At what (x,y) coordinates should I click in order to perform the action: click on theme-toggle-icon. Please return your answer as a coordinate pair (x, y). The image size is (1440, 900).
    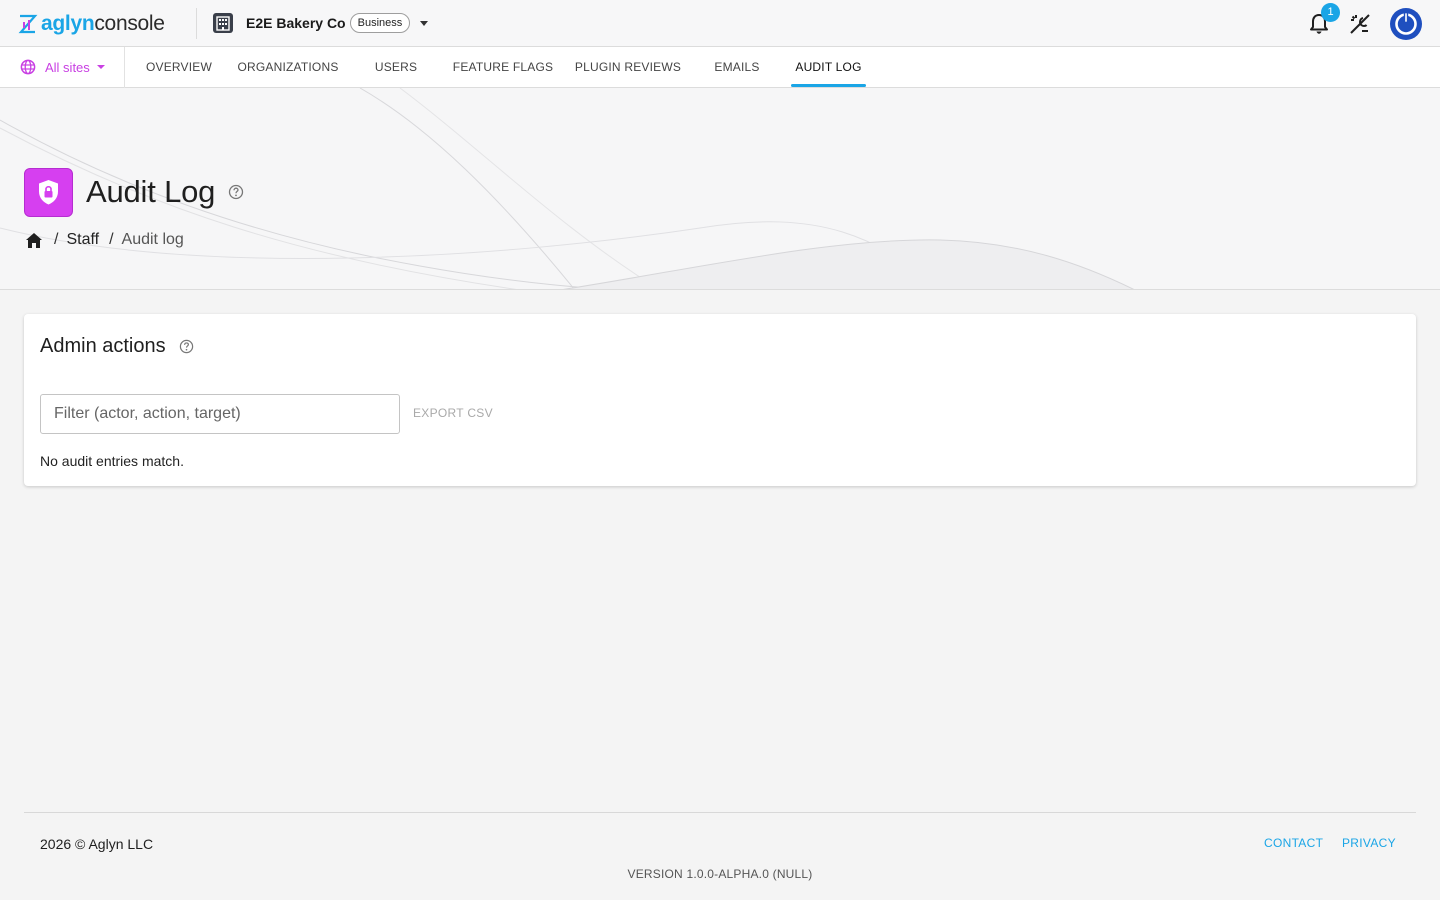
    Looking at the image, I should click on (1360, 24).